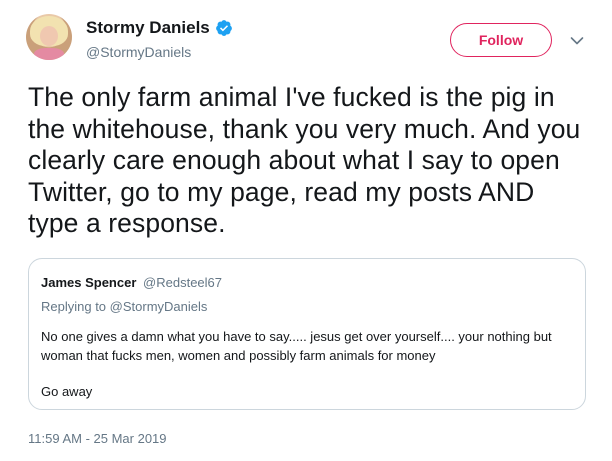  I want to click on quoted-tweet-display-name: James Spencer, so click(89, 282).